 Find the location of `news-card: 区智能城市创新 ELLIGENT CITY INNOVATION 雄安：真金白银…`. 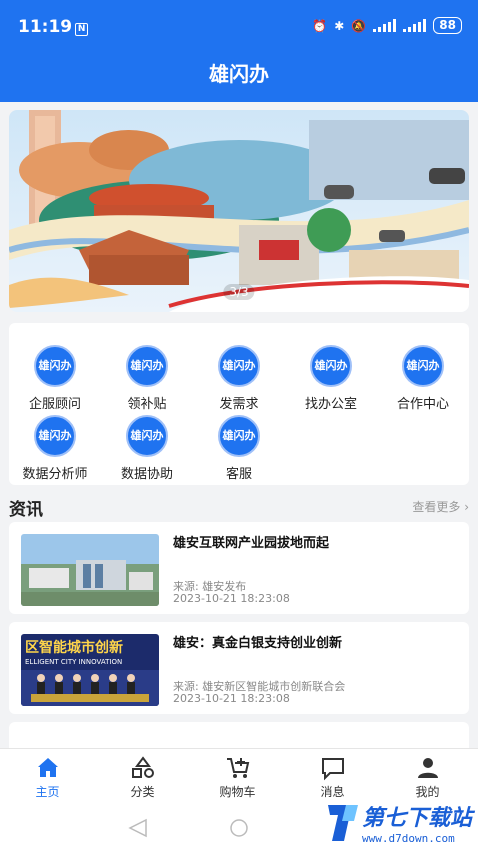

news-card: 区智能城市创新 ELLIGENT CITY INNOVATION 雄安：真金白银… is located at coordinates (239, 668).